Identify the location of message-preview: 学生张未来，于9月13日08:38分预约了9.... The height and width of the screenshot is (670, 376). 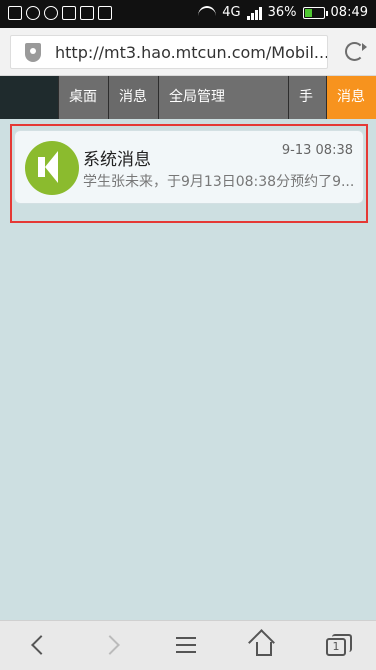
(219, 182).